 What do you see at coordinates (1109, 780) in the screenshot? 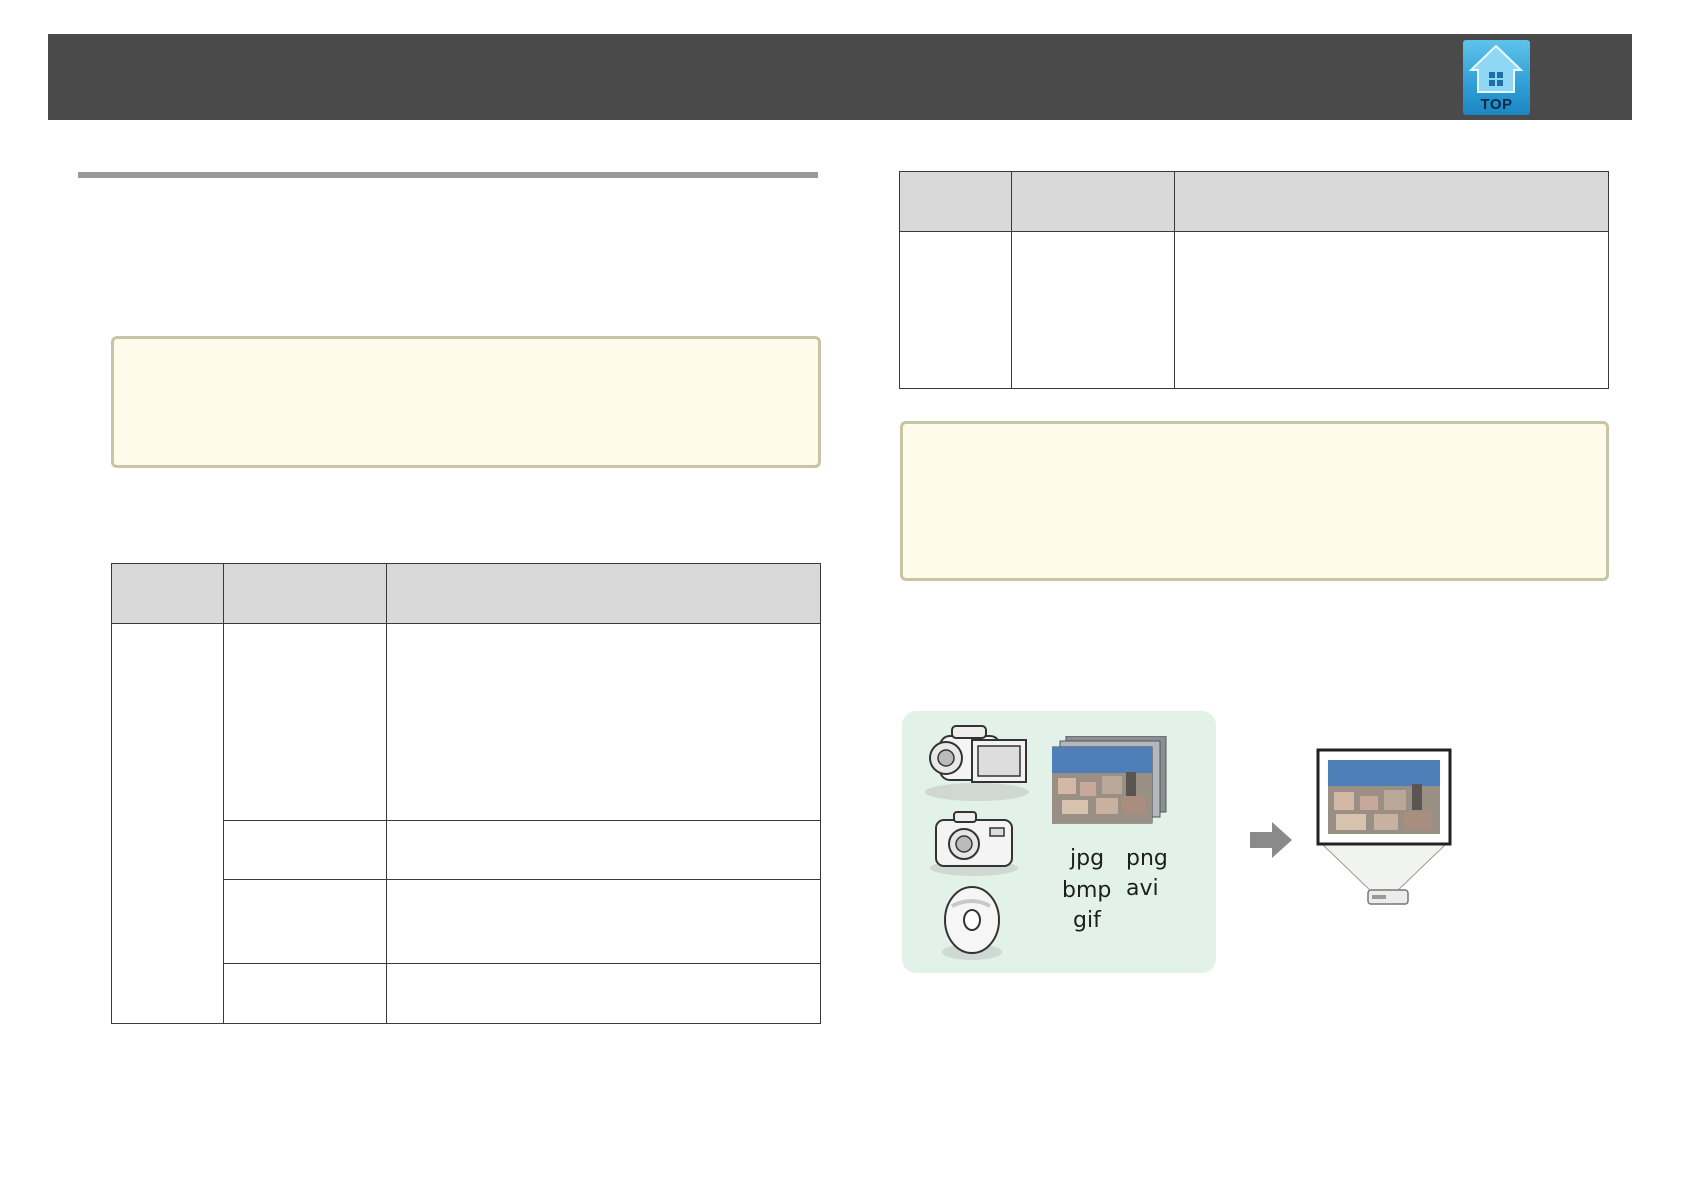
I see `photo-stack-icon` at bounding box center [1109, 780].